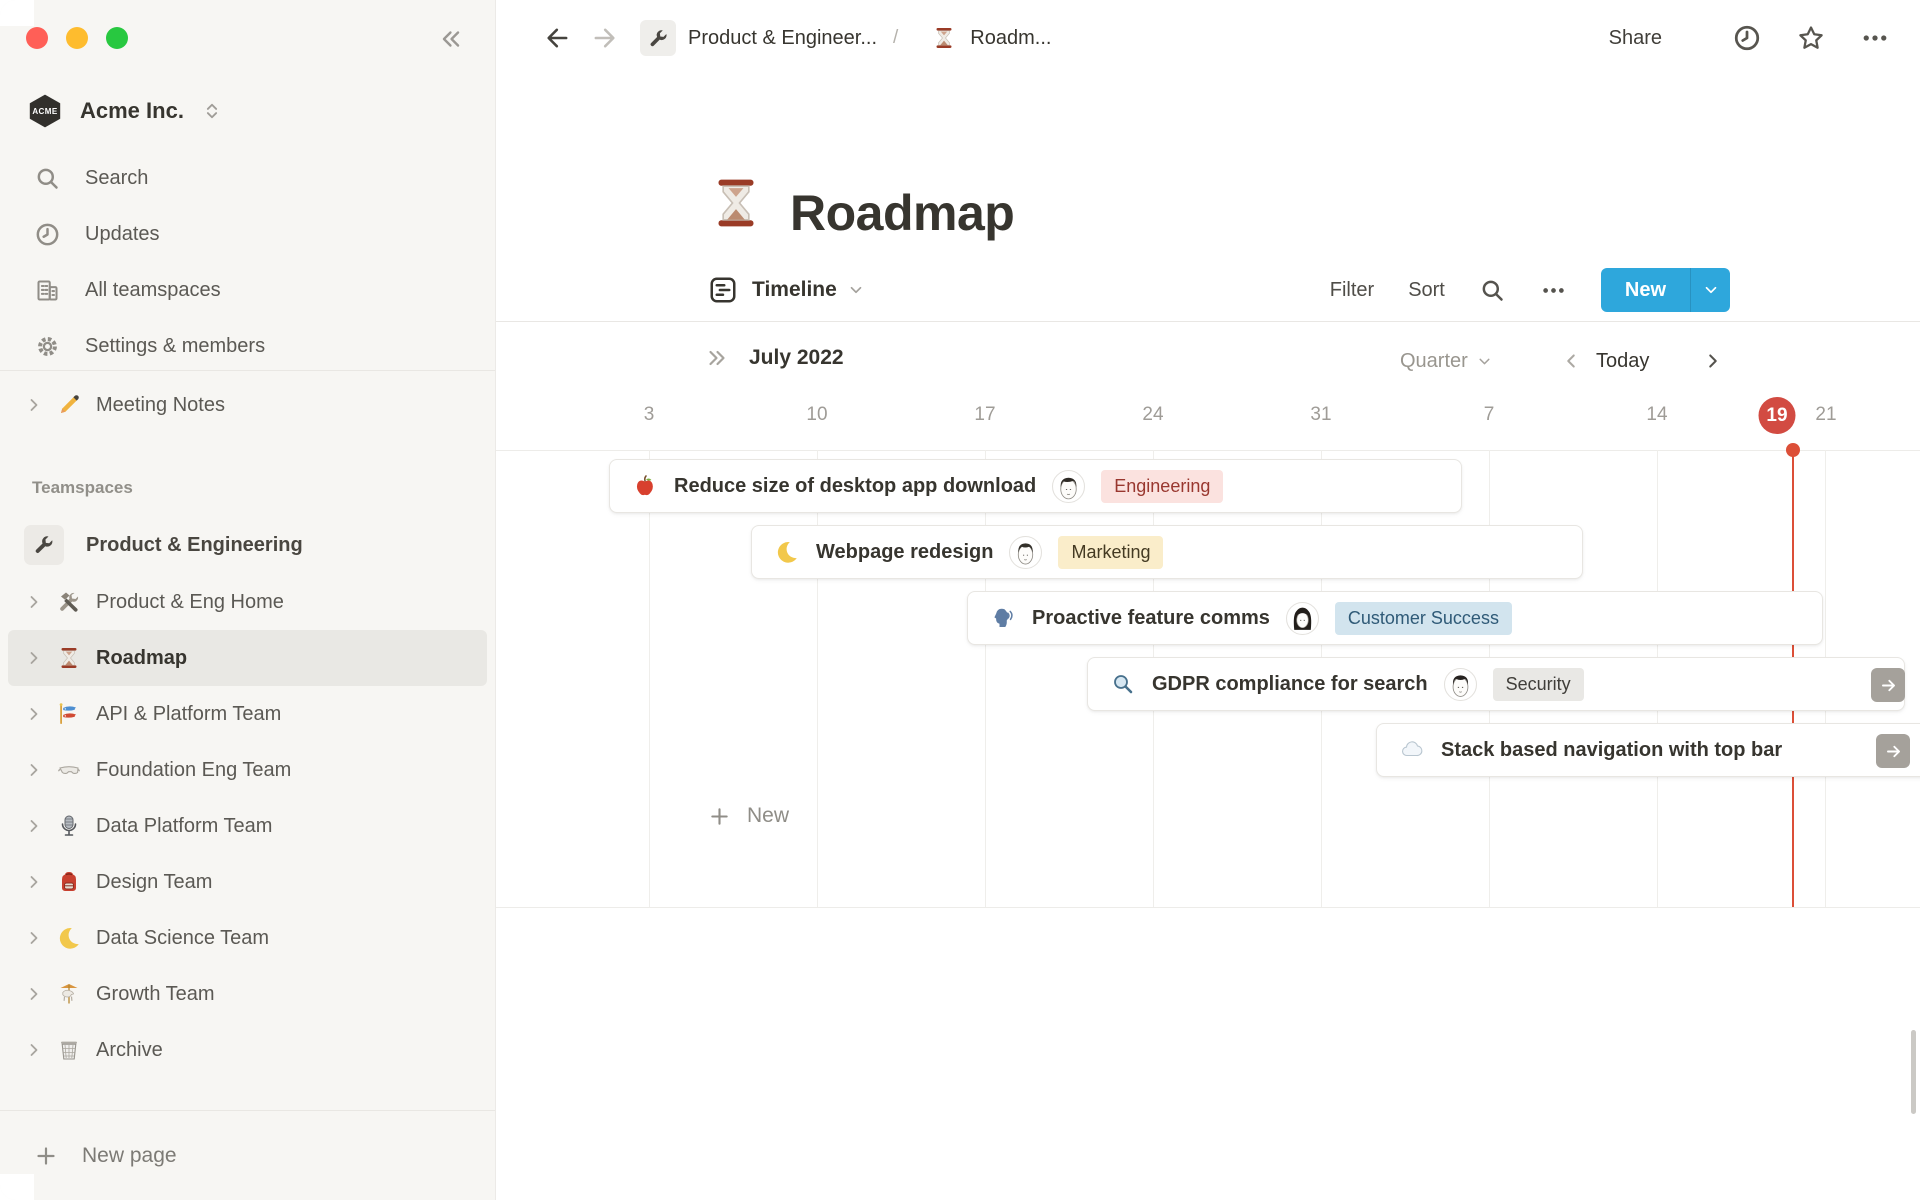 Image resolution: width=1920 pixels, height=1200 pixels. I want to click on timeline-card: Proactive feature comms Customer Success, so click(1395, 618).